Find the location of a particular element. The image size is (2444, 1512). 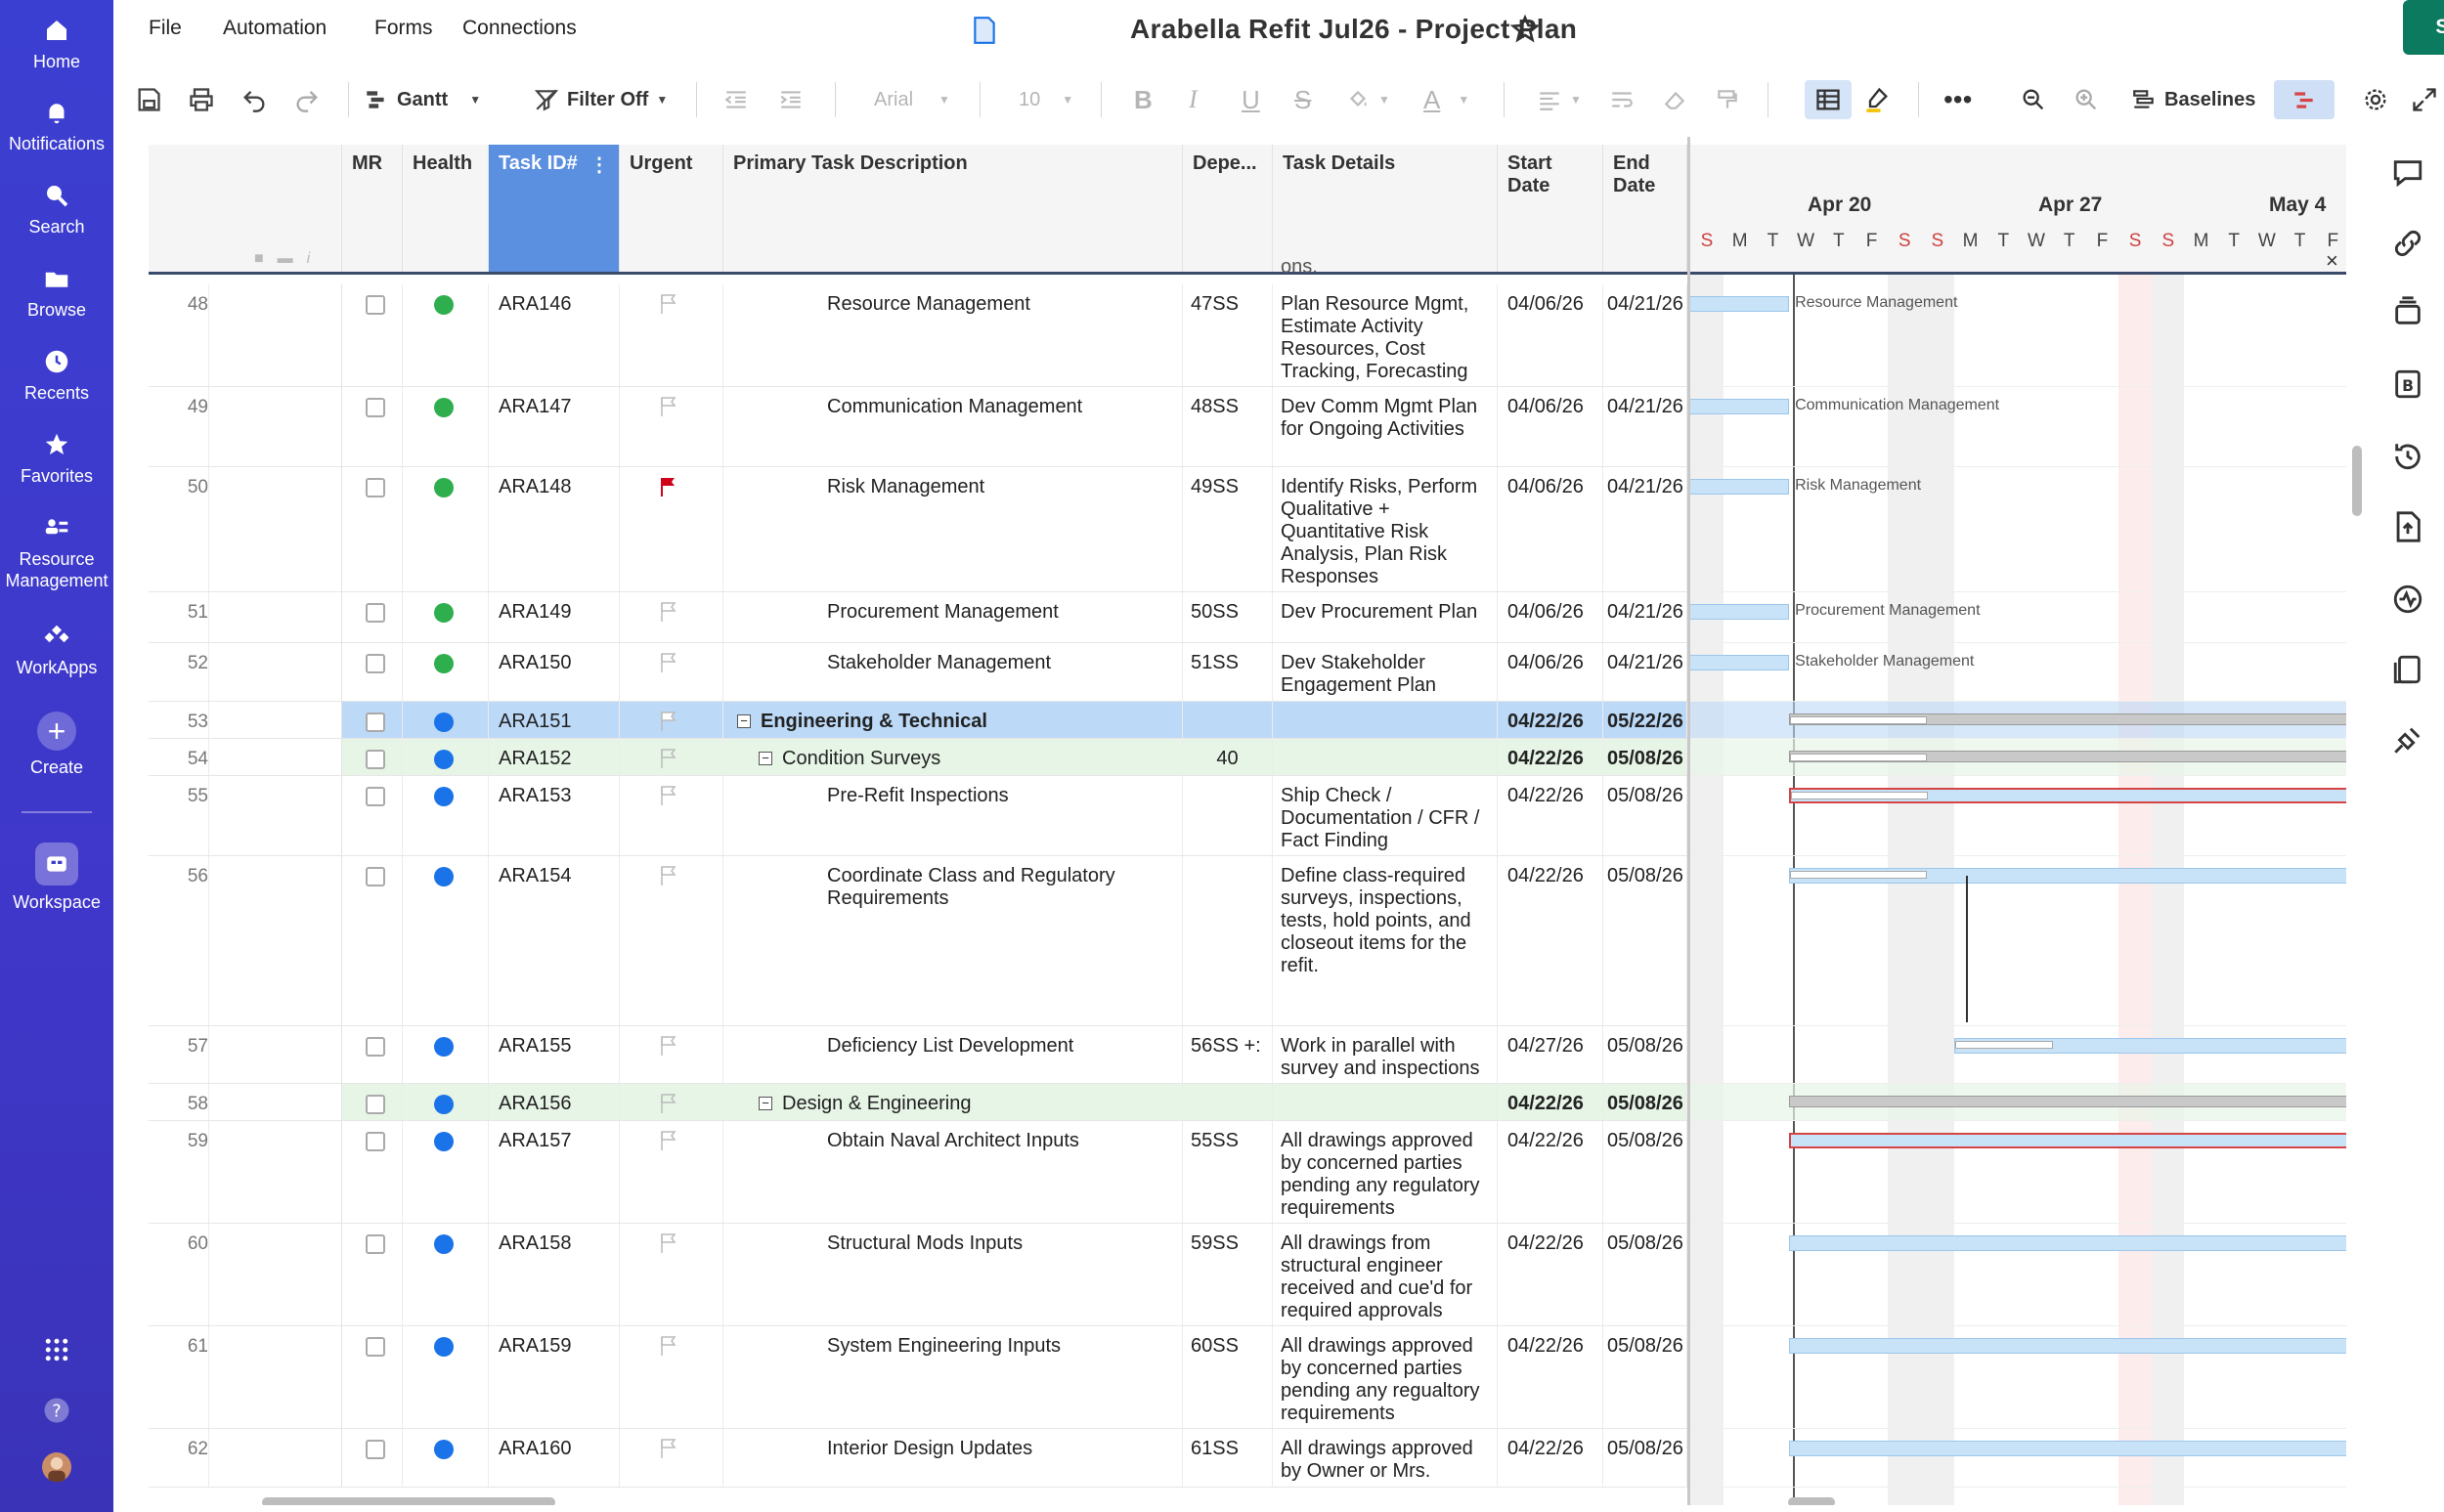

baselines-button: Baselines is located at coordinates (2193, 99).